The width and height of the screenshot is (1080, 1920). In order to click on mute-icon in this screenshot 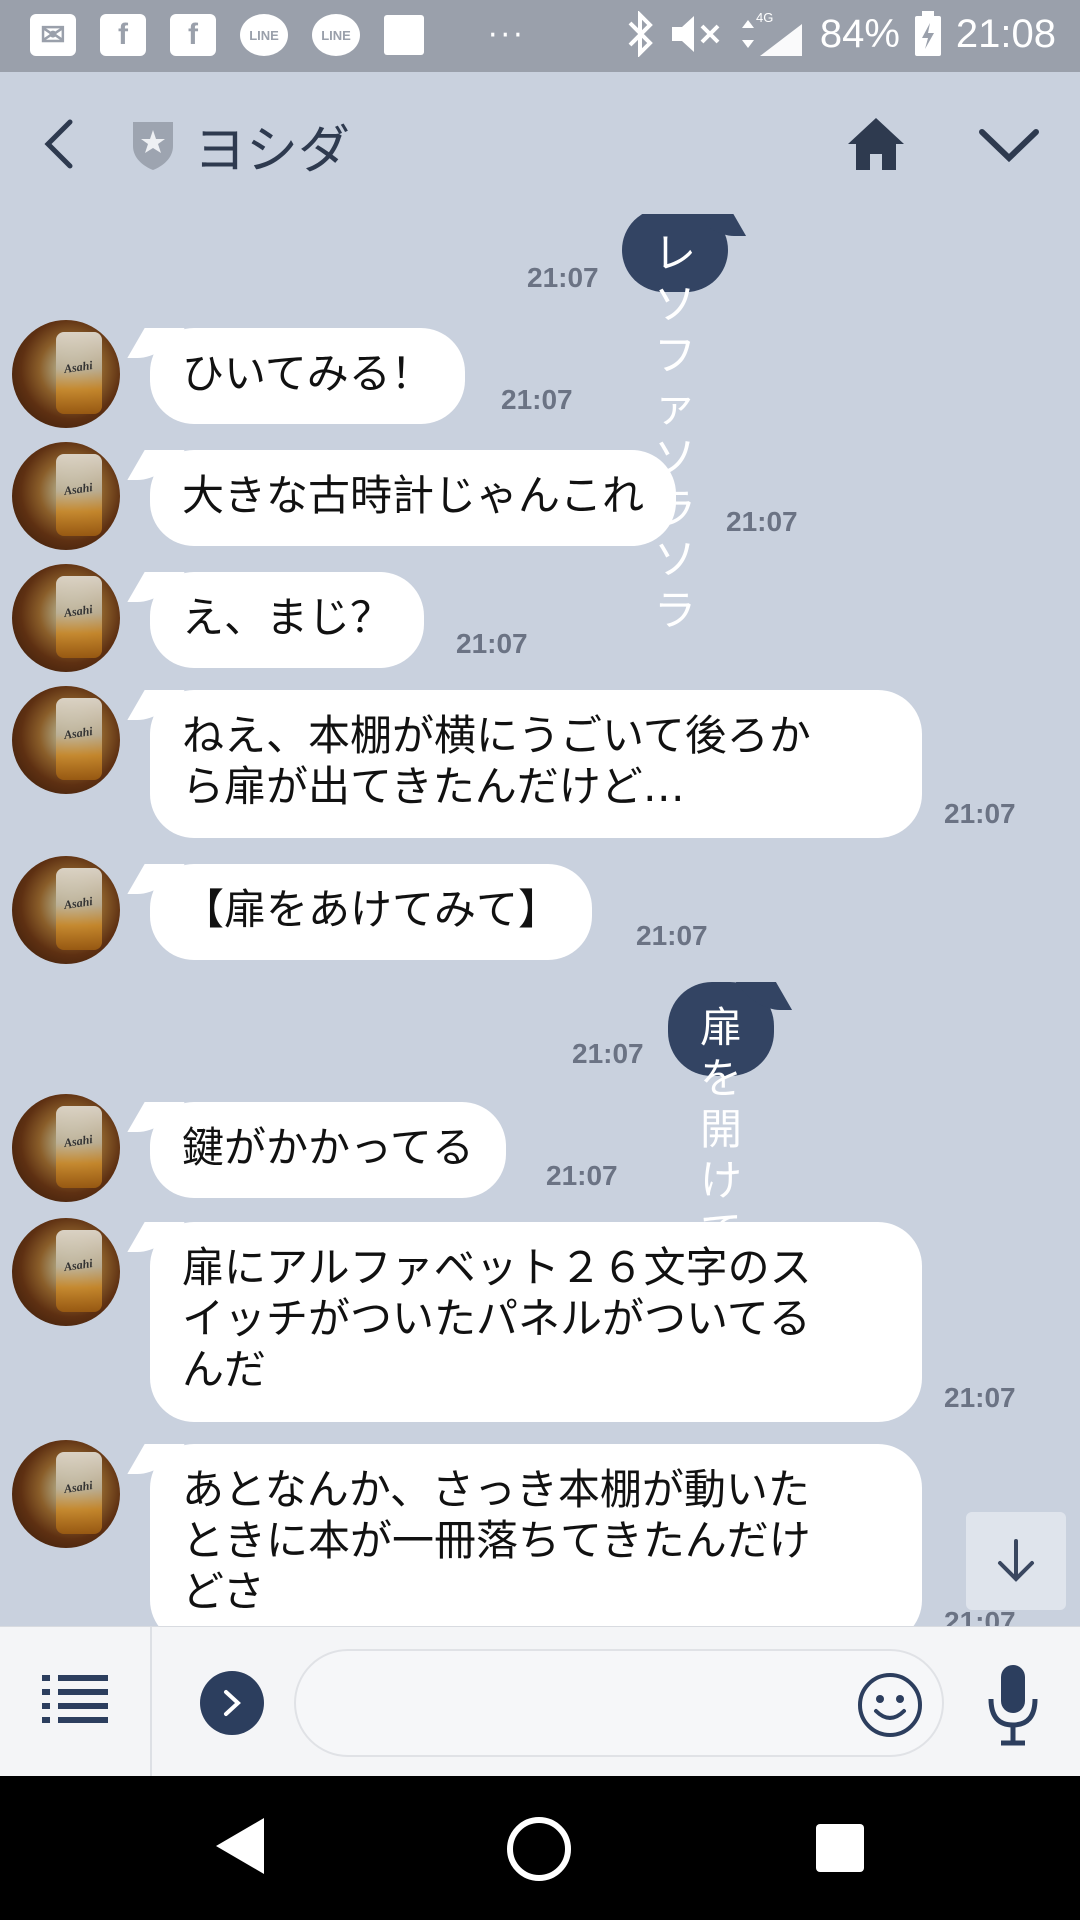, I will do `click(695, 34)`.